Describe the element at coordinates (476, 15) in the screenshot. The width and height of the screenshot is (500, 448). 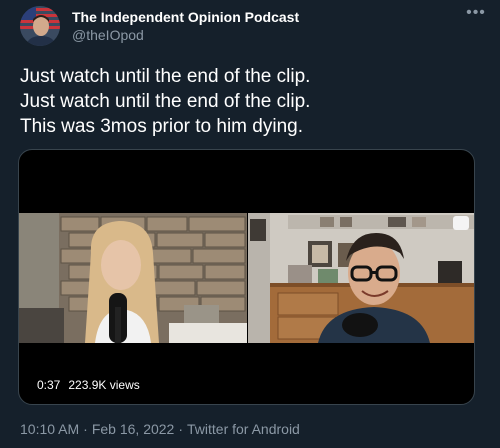
I see `more-horizontal-icon: •••` at that location.